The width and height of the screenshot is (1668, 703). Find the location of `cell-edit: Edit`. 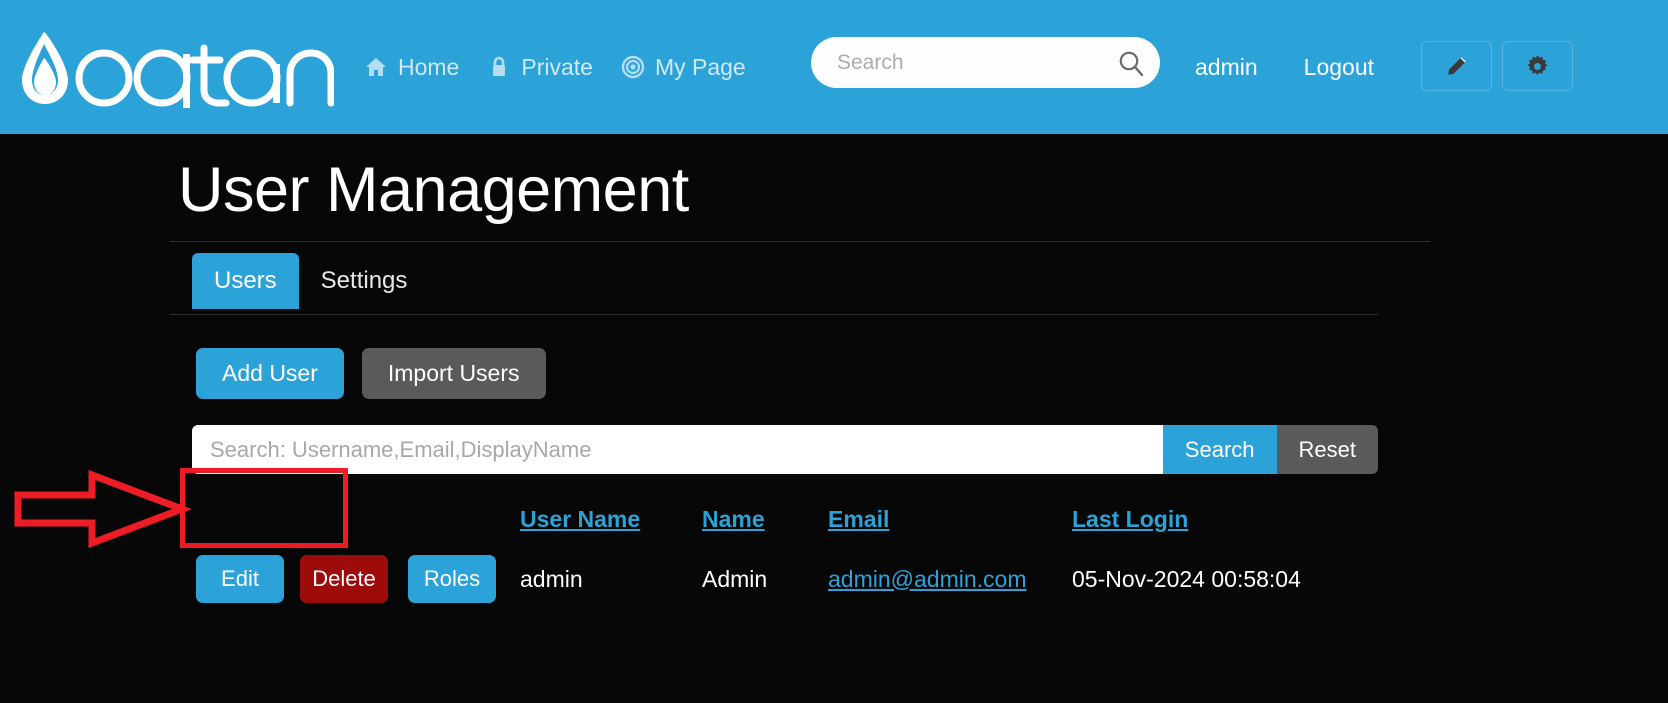

cell-edit: Edit is located at coordinates (248, 579).